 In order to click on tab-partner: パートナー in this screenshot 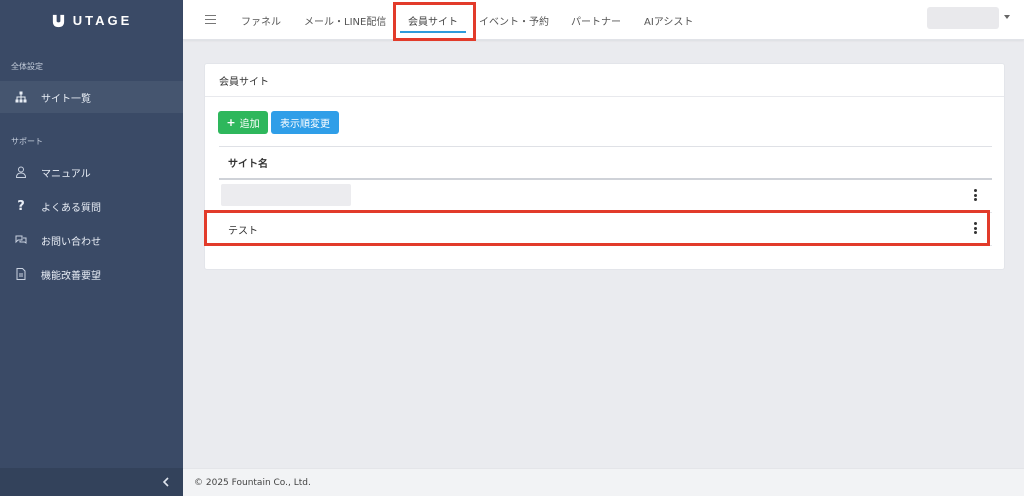, I will do `click(596, 20)`.